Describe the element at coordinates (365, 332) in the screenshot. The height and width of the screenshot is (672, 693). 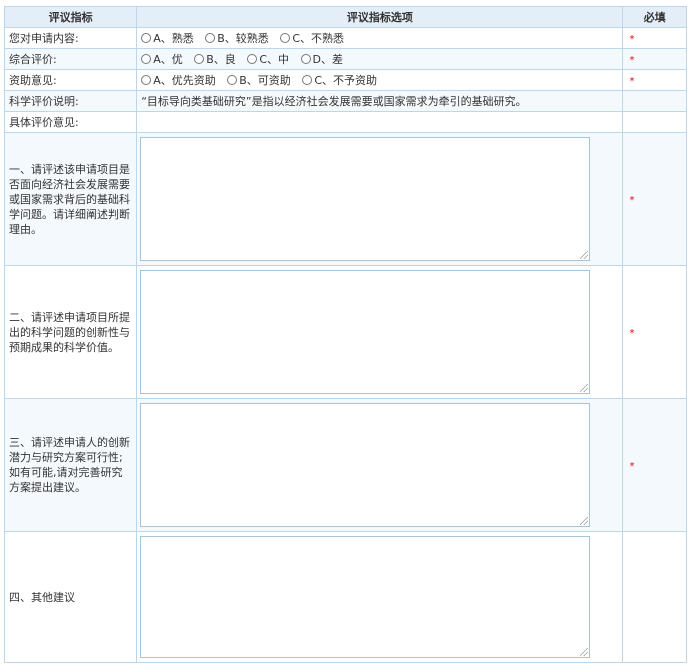
I see `question-2-textarea` at that location.